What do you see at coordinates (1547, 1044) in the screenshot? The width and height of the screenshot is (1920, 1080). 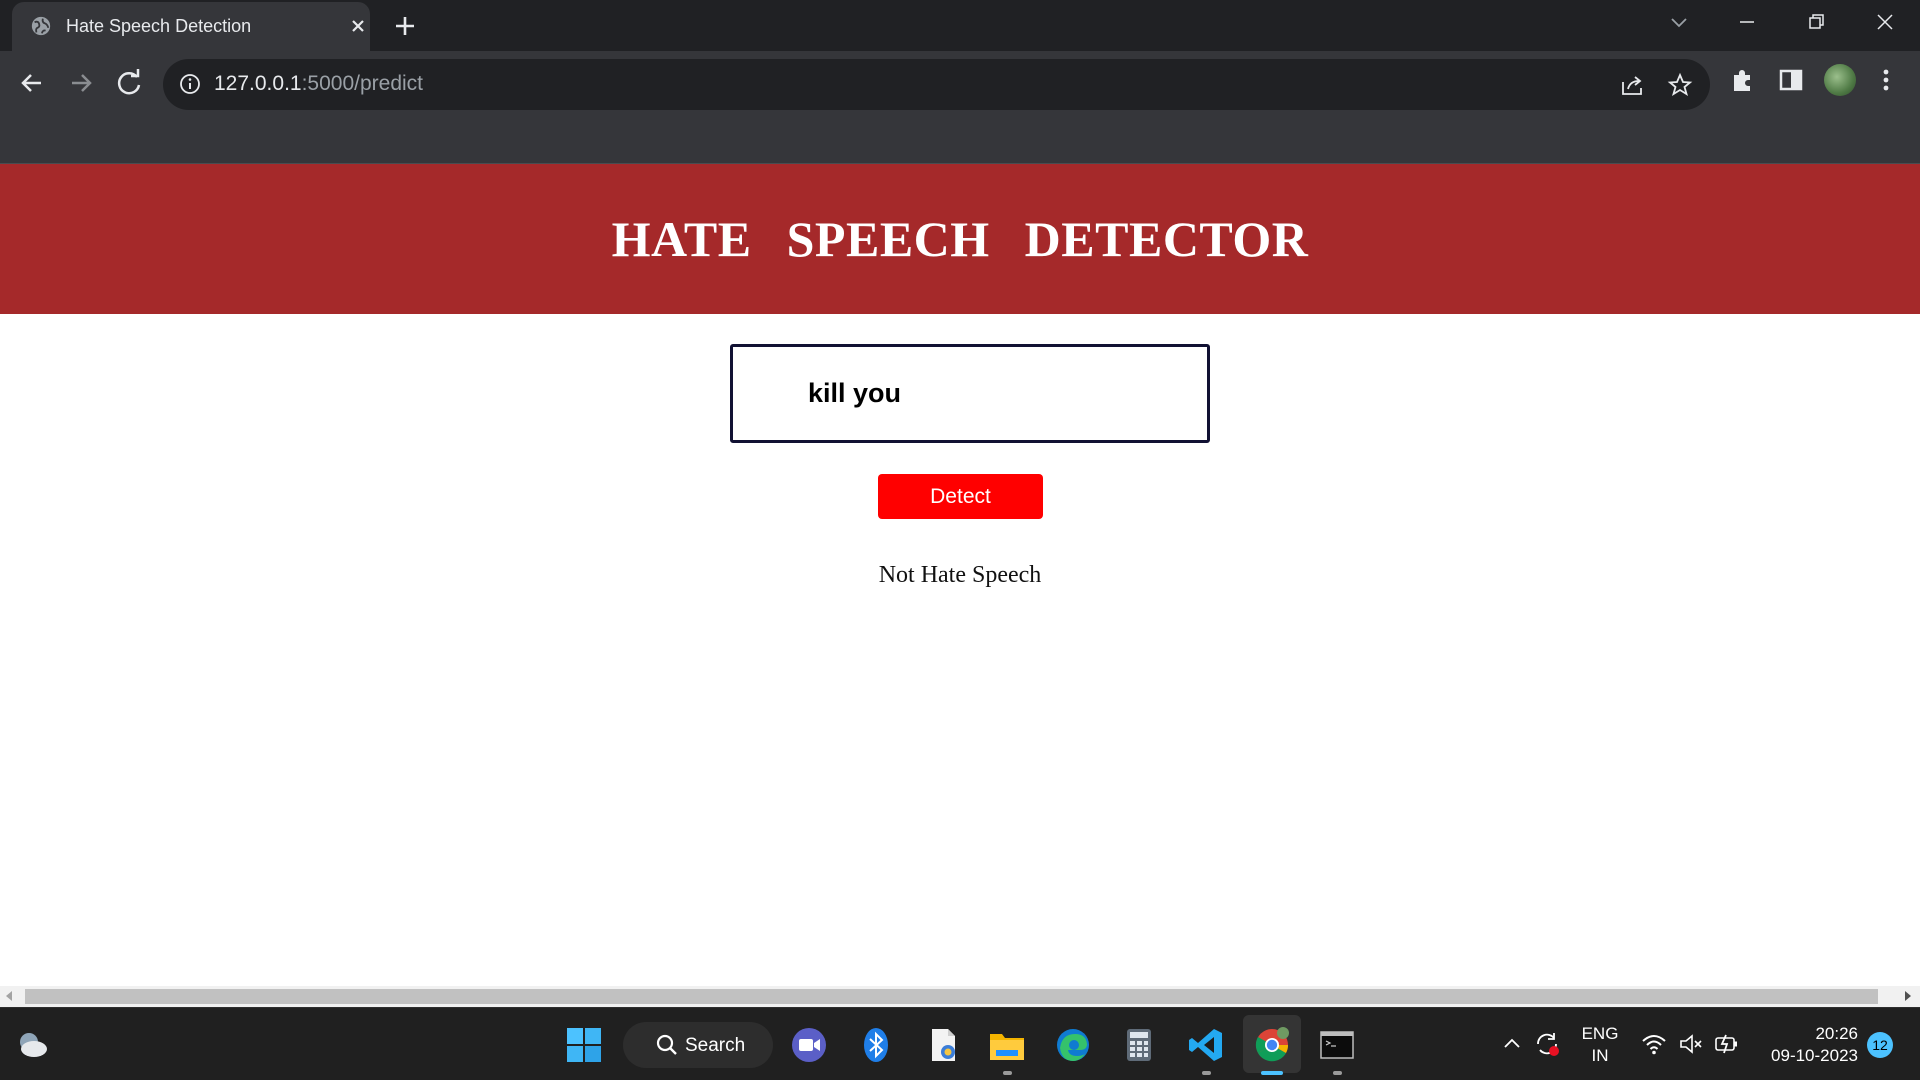 I see `sync-icon` at bounding box center [1547, 1044].